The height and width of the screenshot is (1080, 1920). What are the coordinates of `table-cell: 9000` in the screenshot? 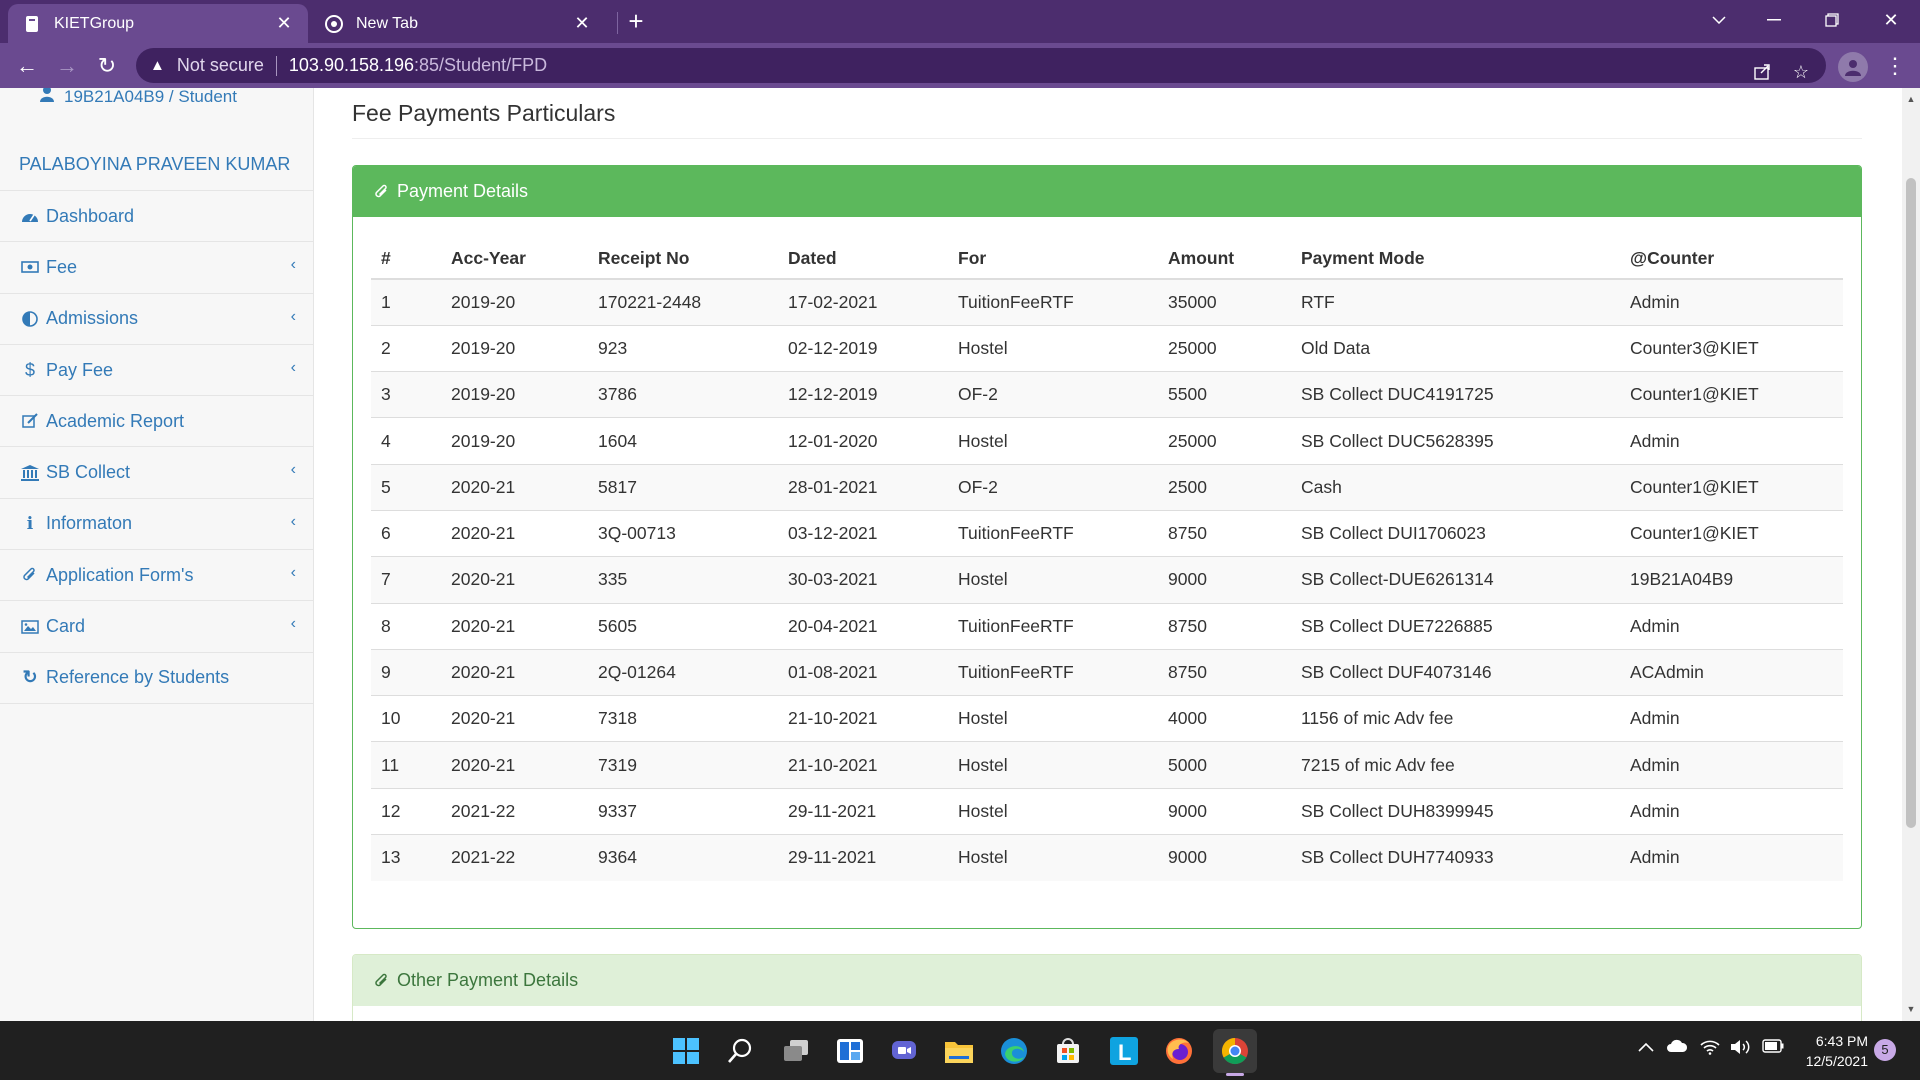 It's located at (1224, 811).